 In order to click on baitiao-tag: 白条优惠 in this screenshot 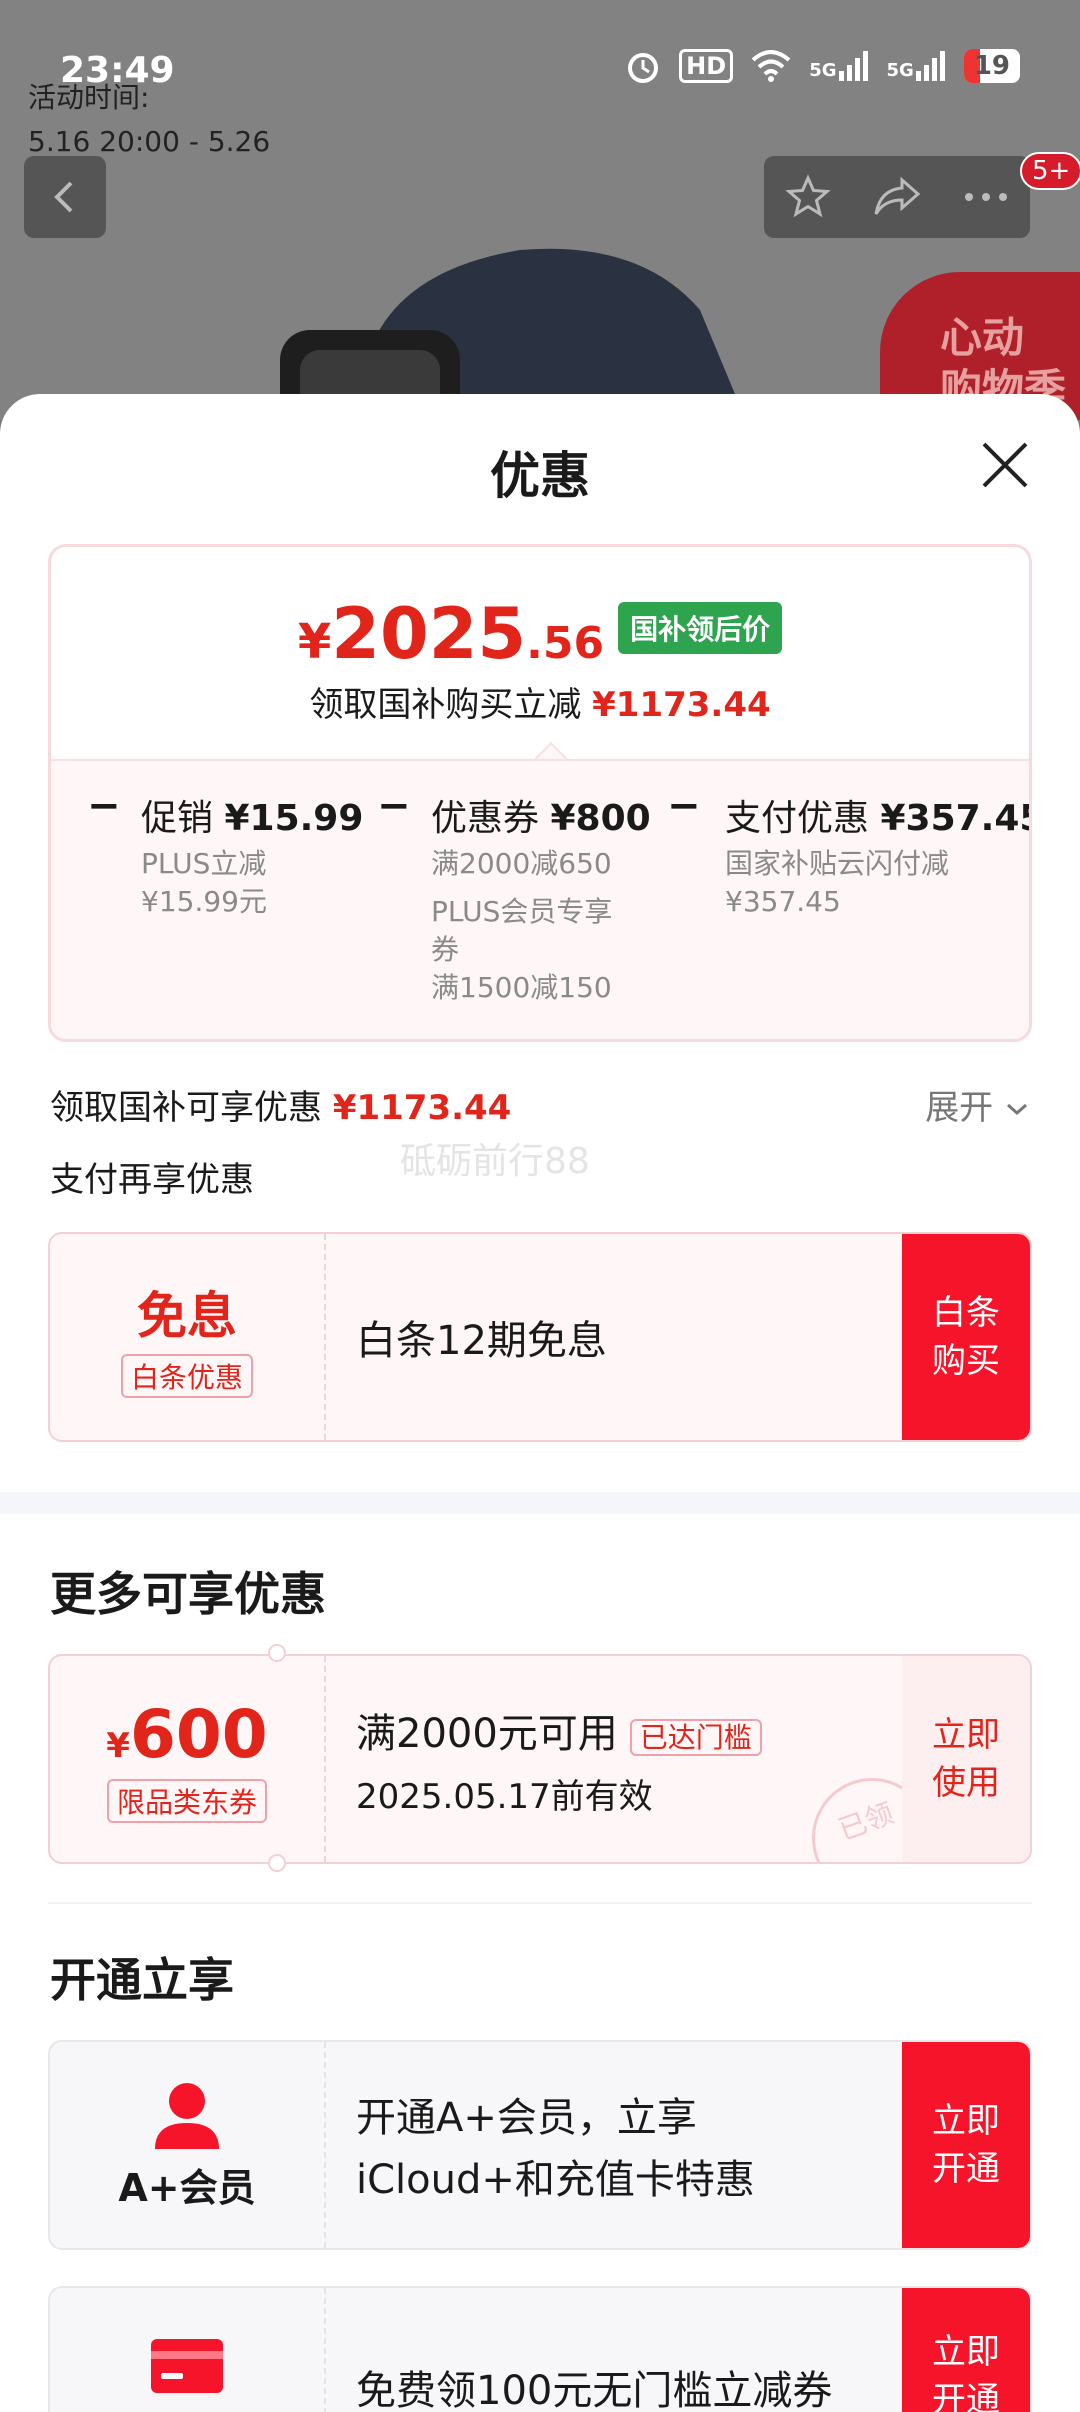, I will do `click(186, 1376)`.